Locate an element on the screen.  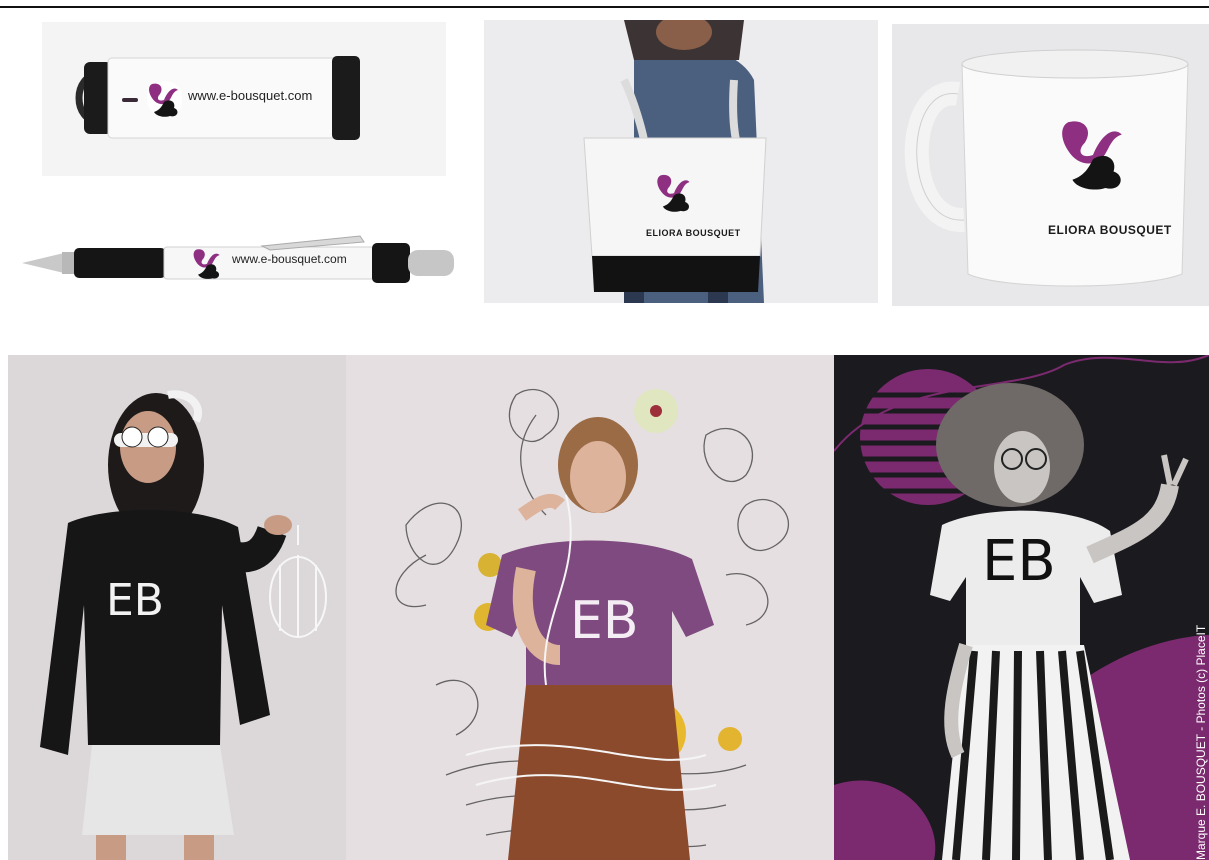
usb-drive-mockup: www.e-bousquet.com is located at coordinates (244, 99).